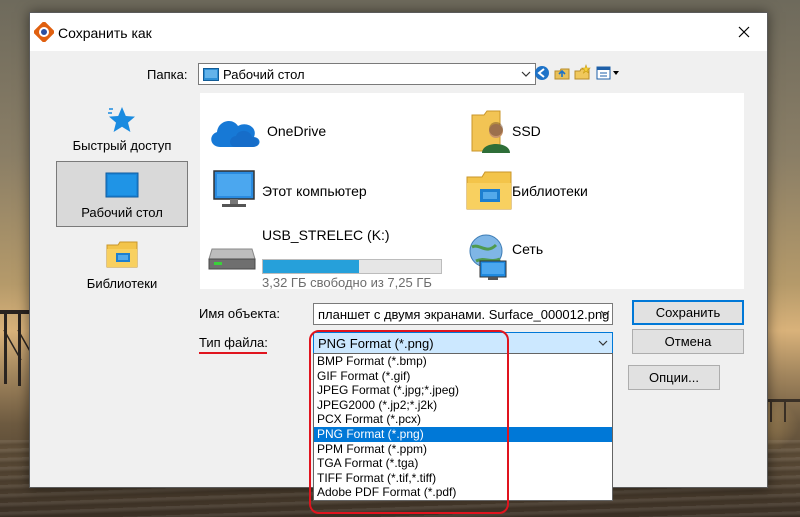  I want to click on item-network: Сеть, so click(584, 257).